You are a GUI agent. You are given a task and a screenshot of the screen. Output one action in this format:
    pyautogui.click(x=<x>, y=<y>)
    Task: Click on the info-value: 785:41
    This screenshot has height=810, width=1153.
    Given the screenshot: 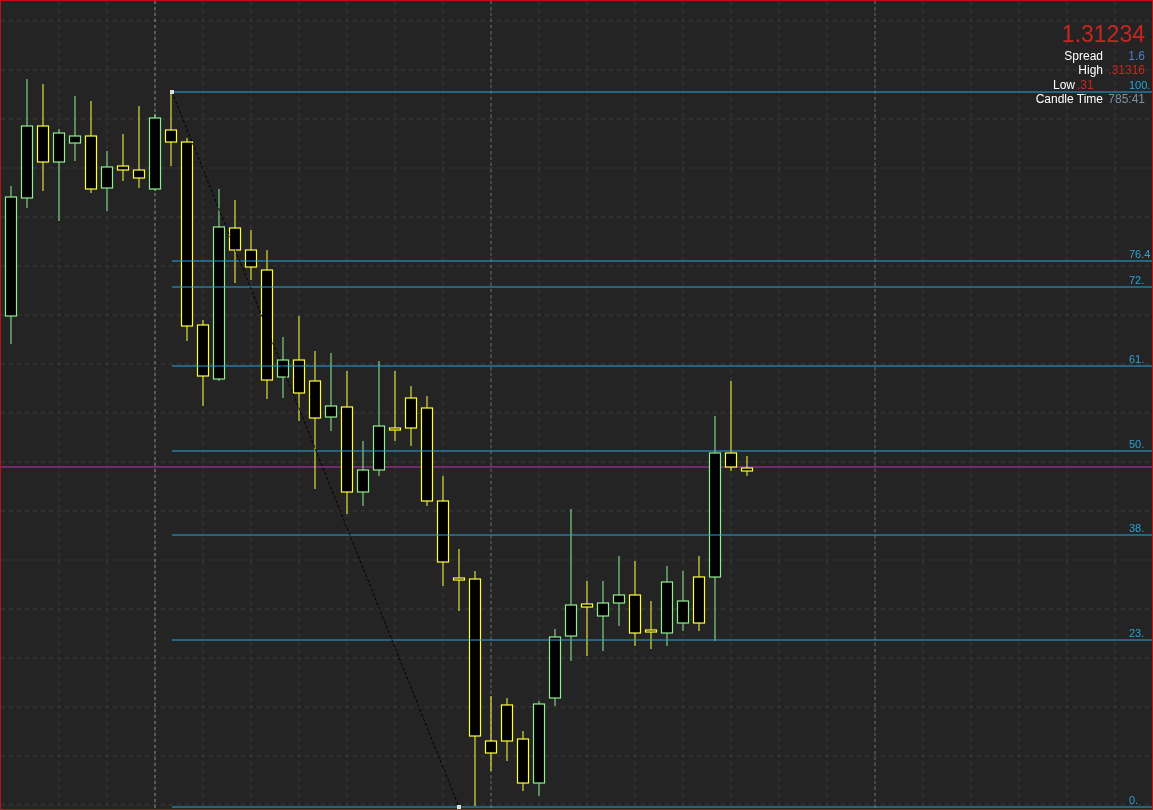 What is the action you would take?
    pyautogui.click(x=1126, y=99)
    